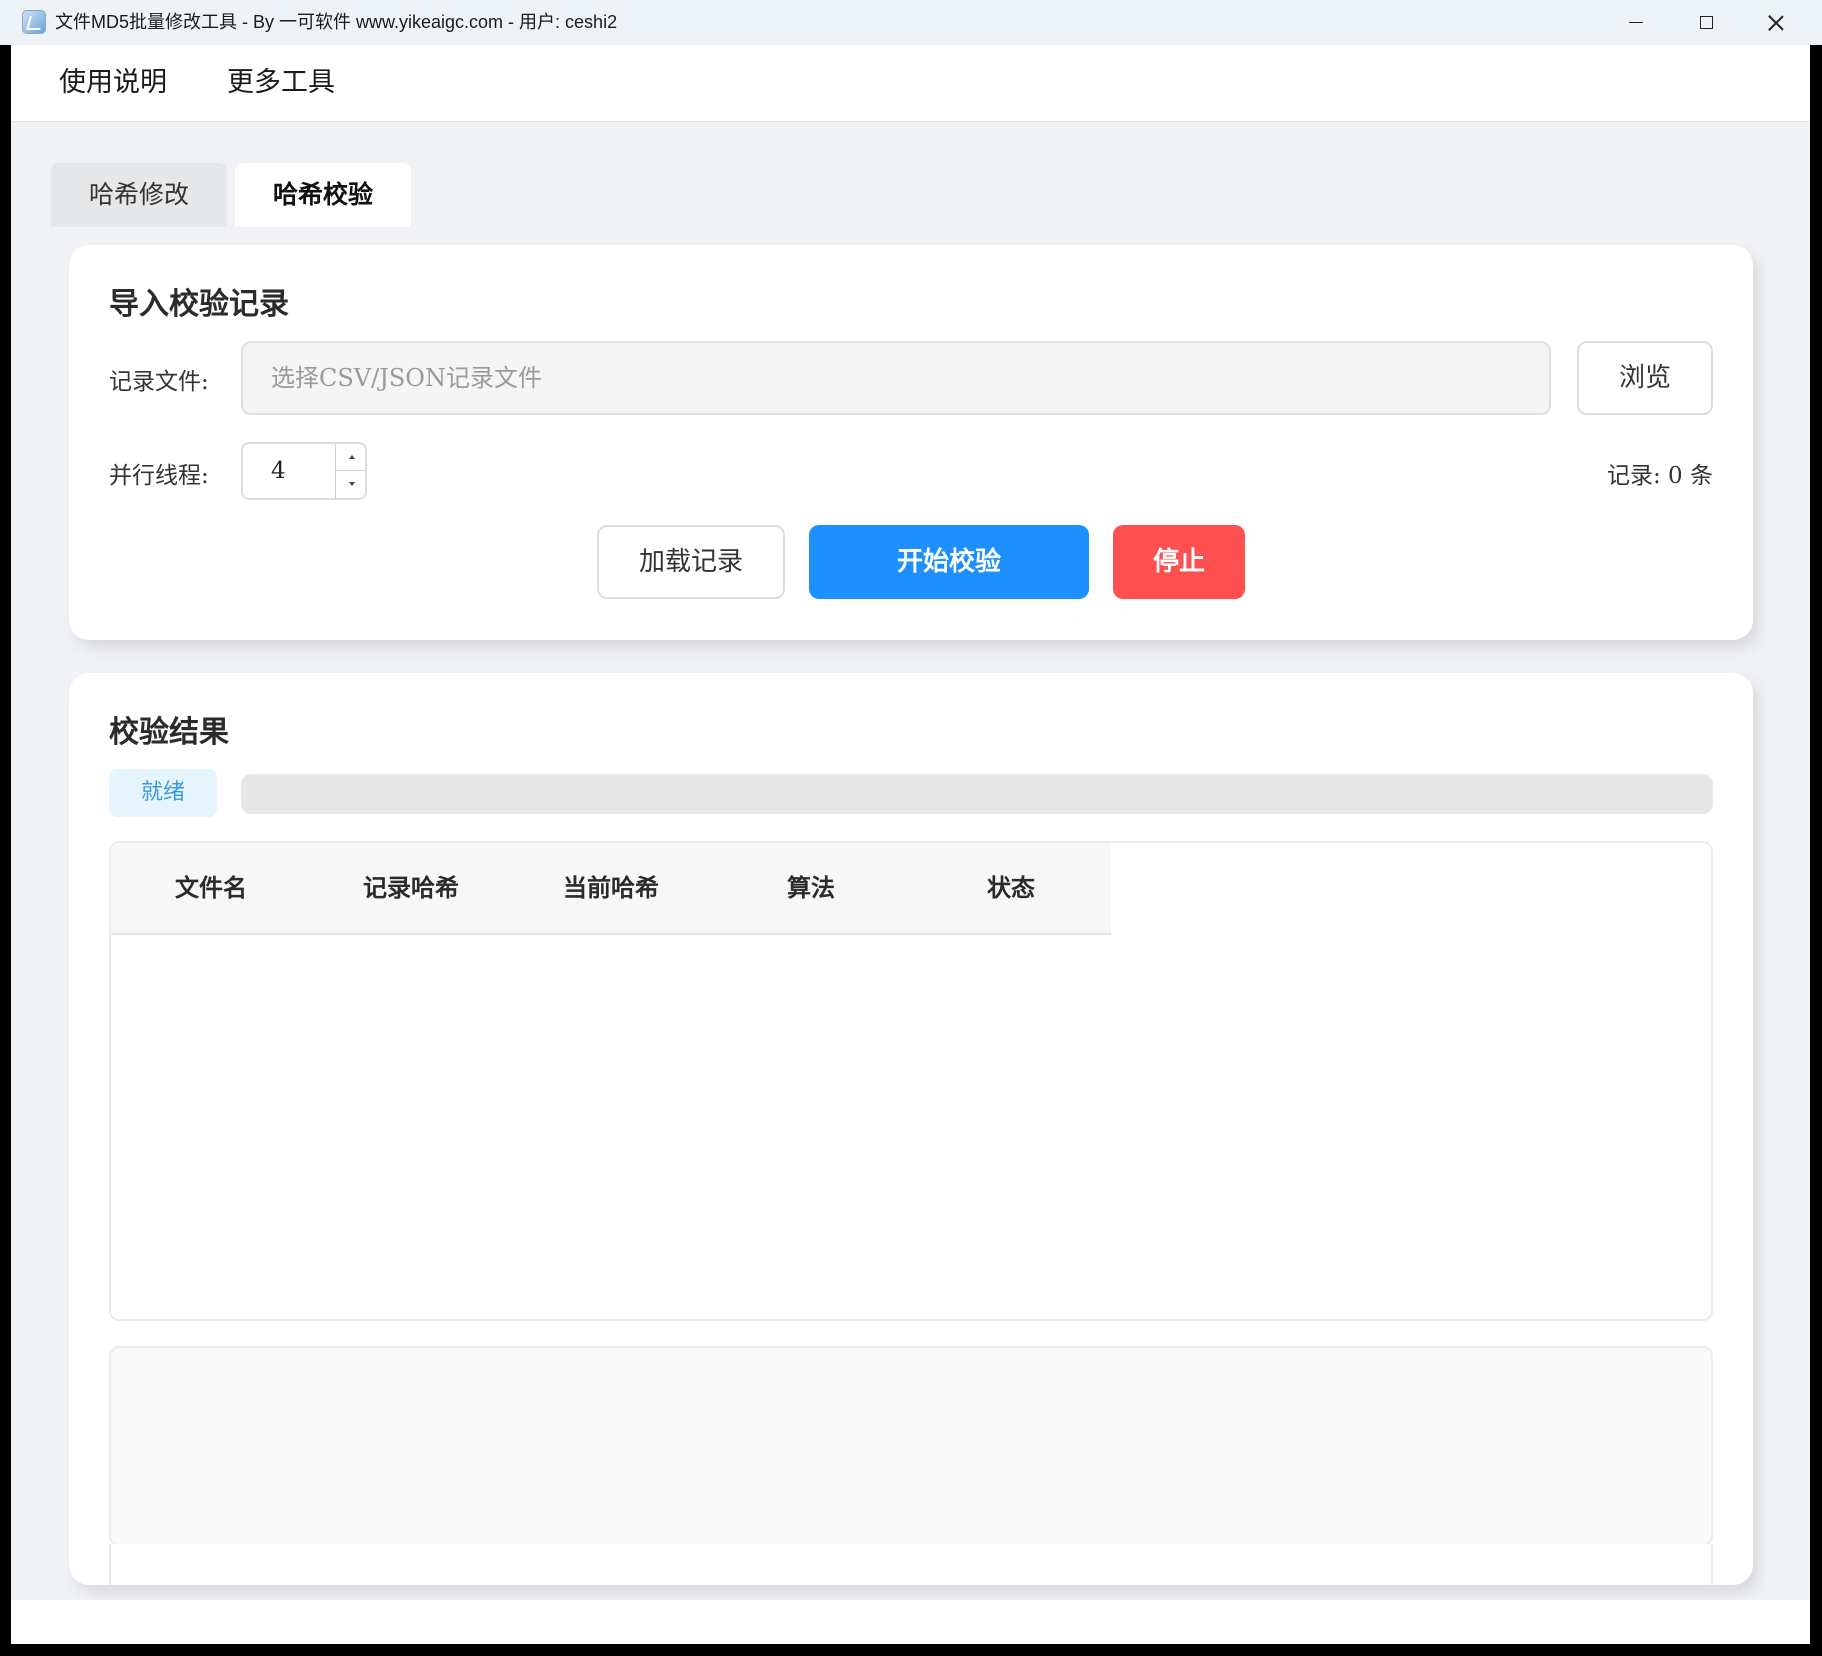 This screenshot has height=1656, width=1822. I want to click on minimize-icon, so click(1636, 22).